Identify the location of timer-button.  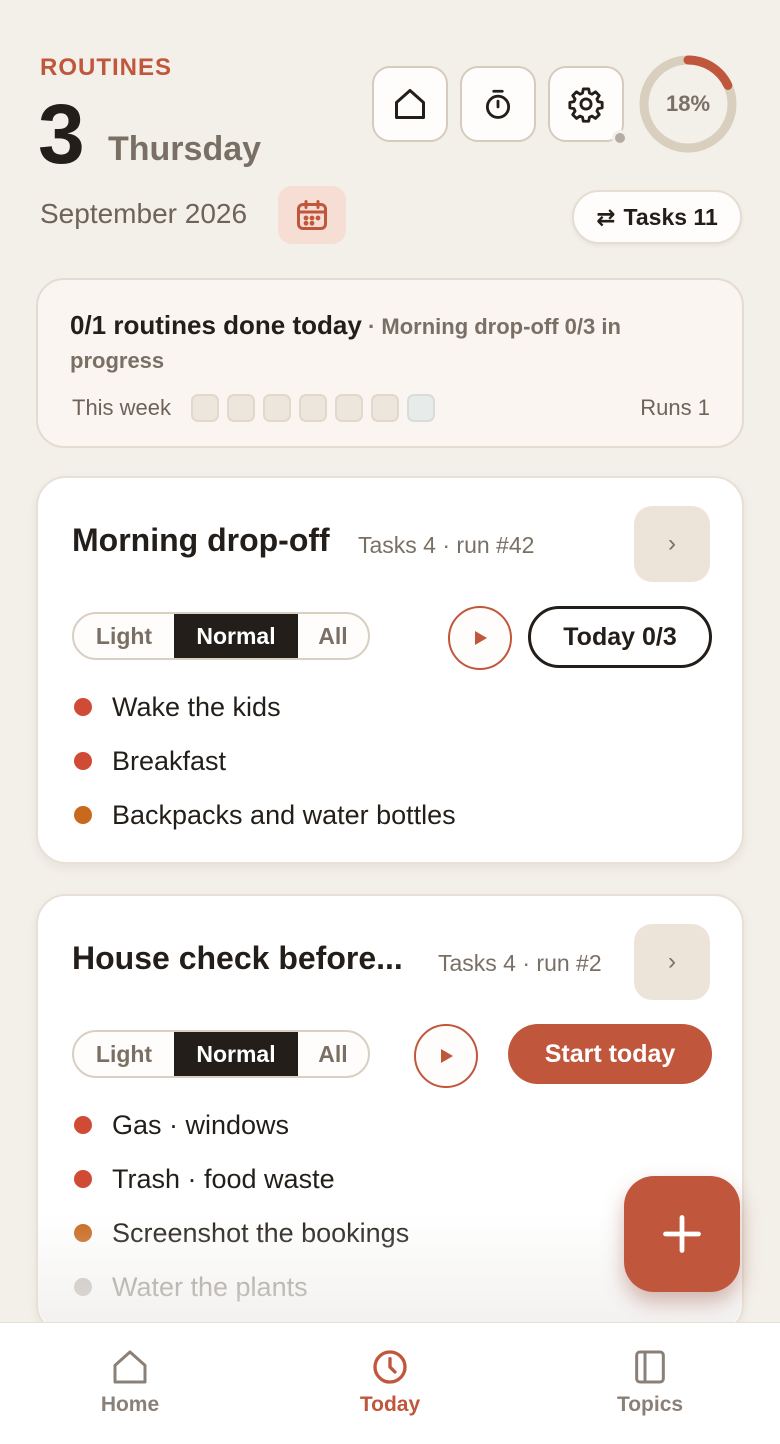
(498, 104).